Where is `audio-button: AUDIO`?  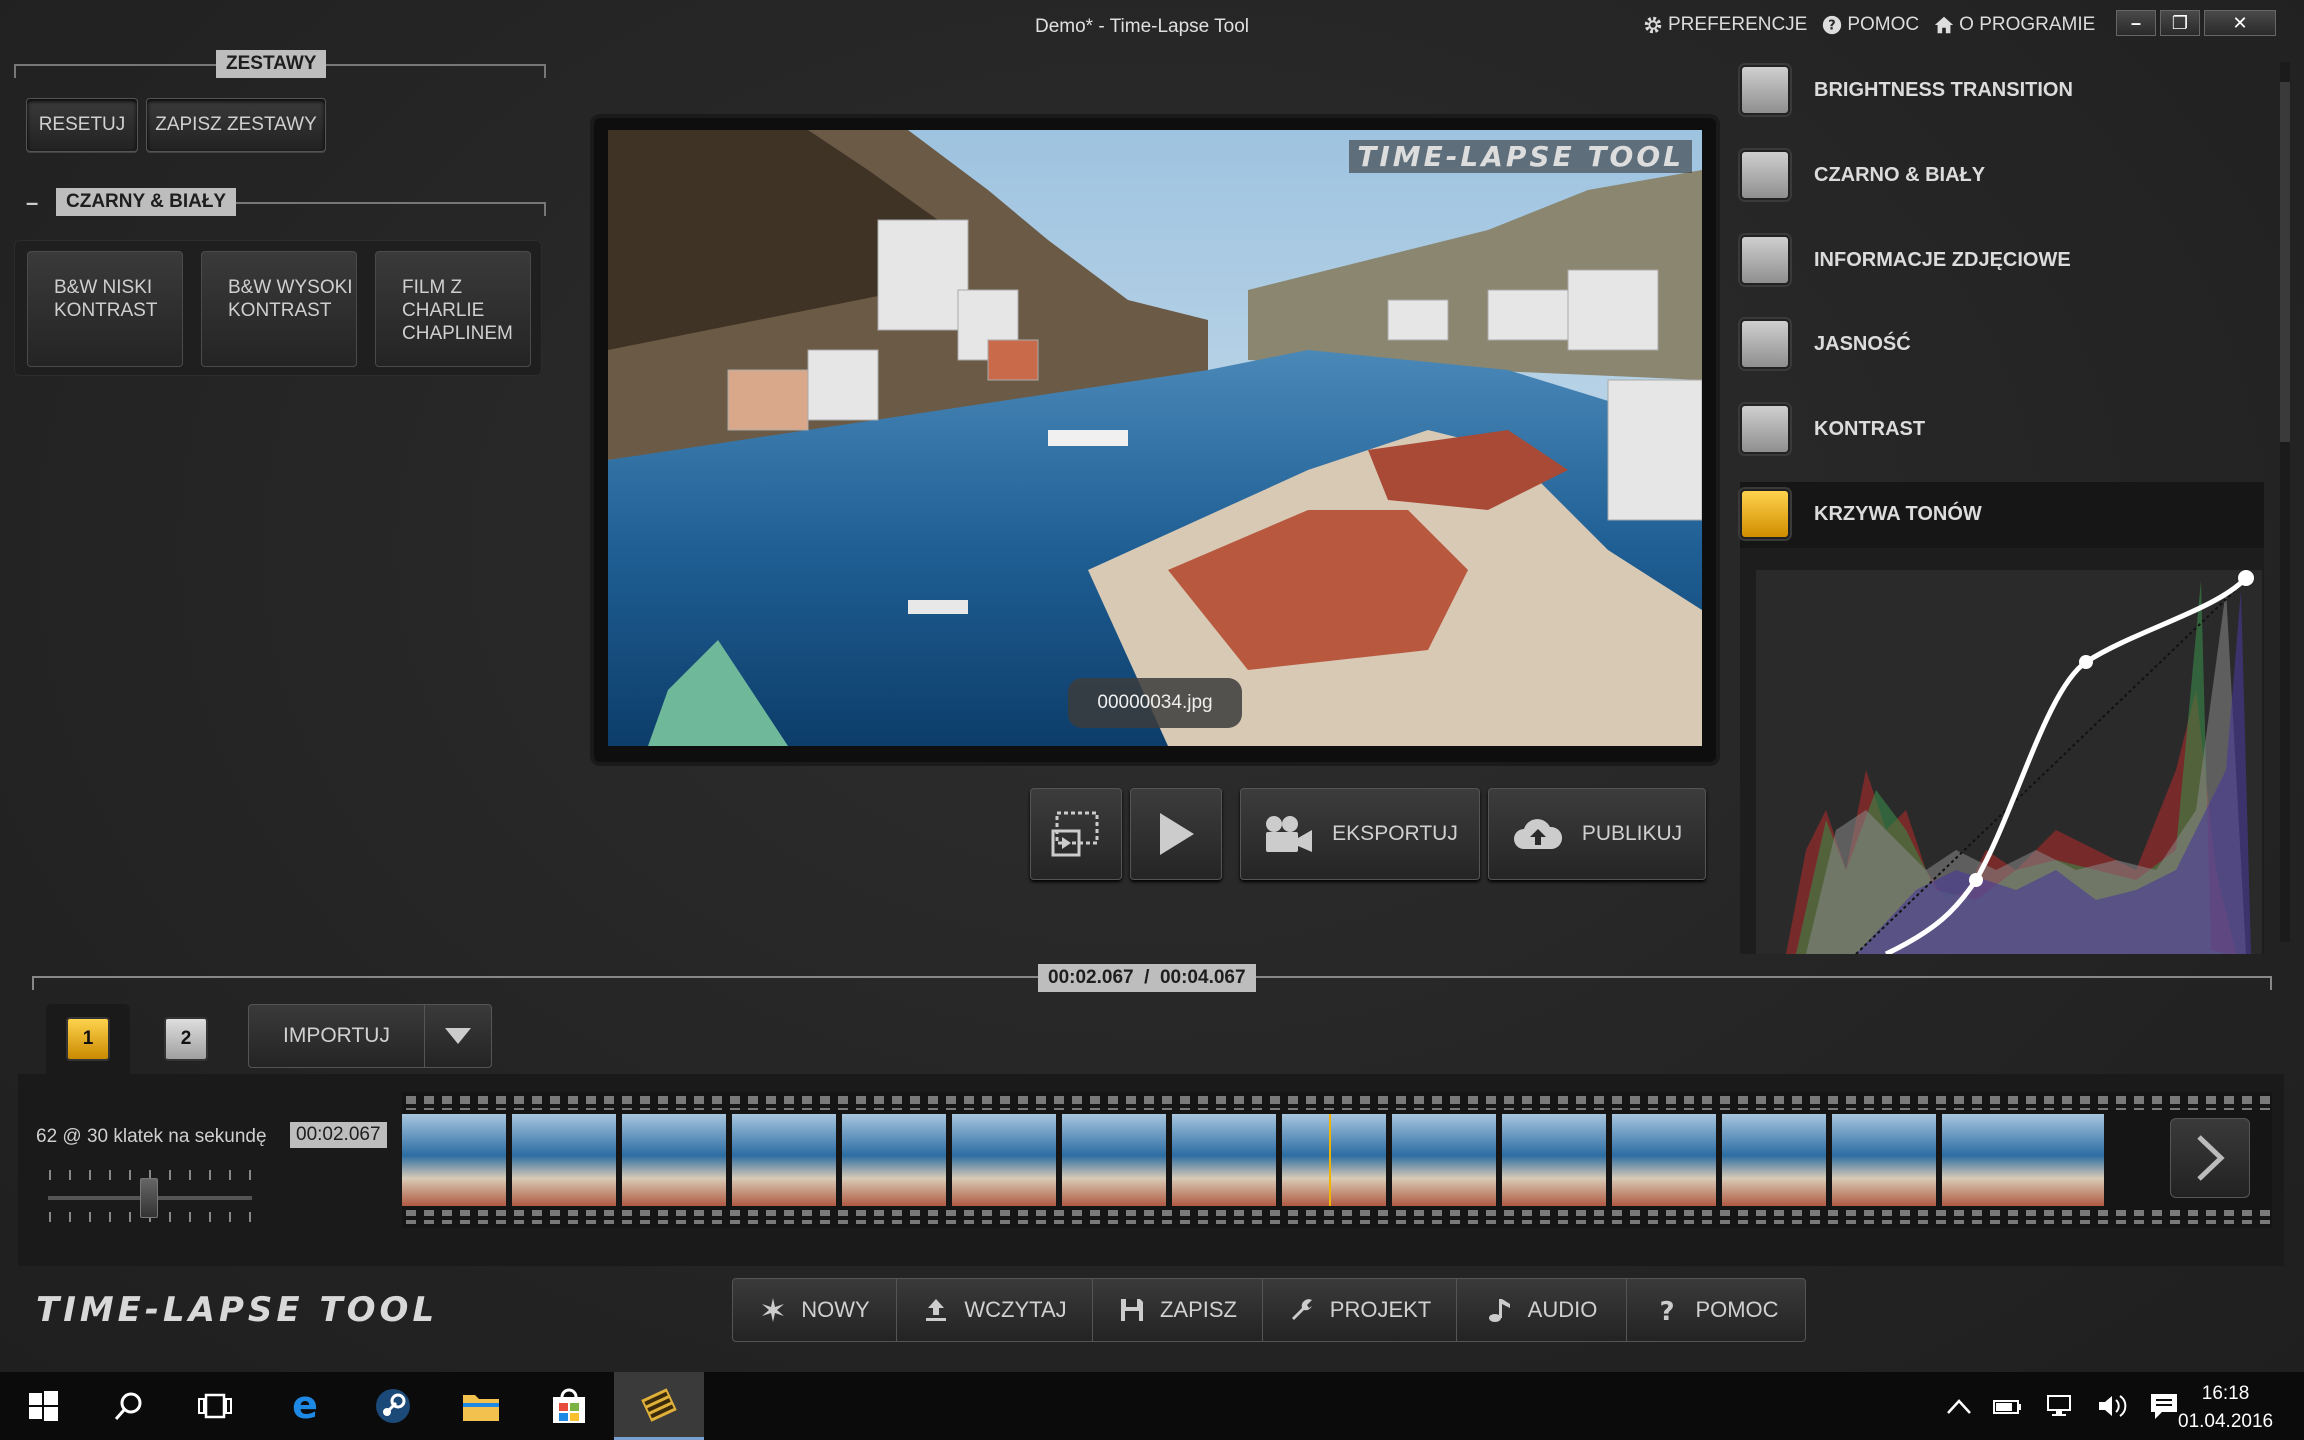 audio-button: AUDIO is located at coordinates (1542, 1310).